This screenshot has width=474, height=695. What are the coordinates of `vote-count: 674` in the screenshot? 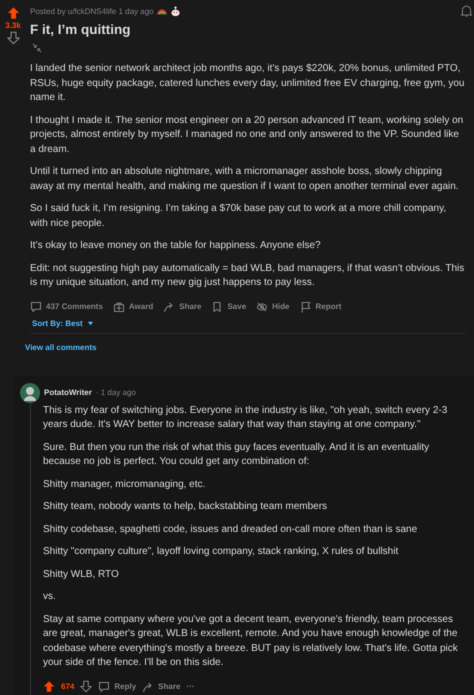 It's located at (67, 686).